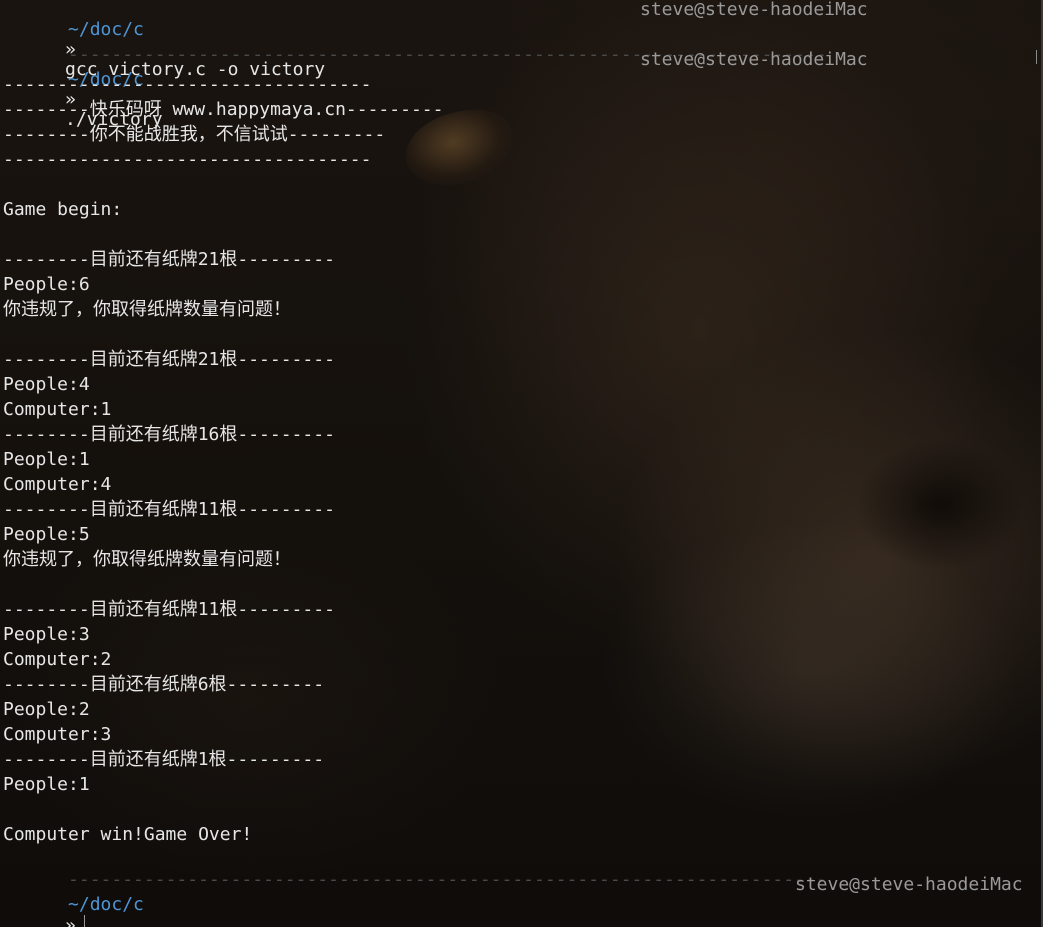 This screenshot has height=927, width=1043. What do you see at coordinates (46, 384) in the screenshot?
I see `output-line: People:4` at bounding box center [46, 384].